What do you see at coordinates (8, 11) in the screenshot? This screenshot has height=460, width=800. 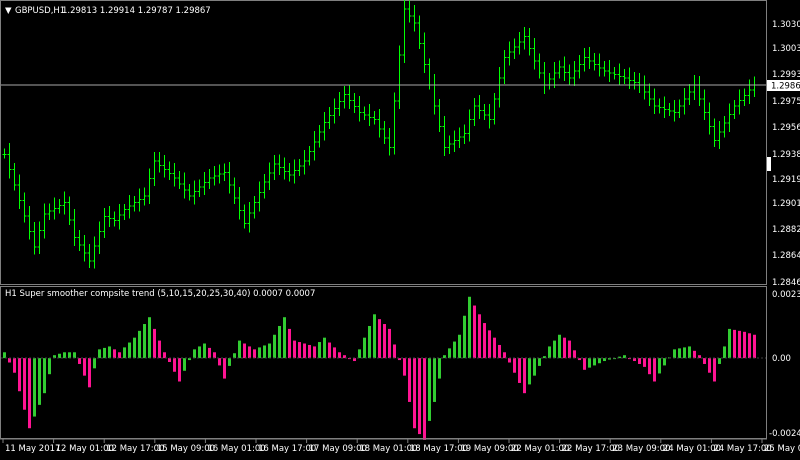 I see `chart-menu-arrow-icon: ▼` at bounding box center [8, 11].